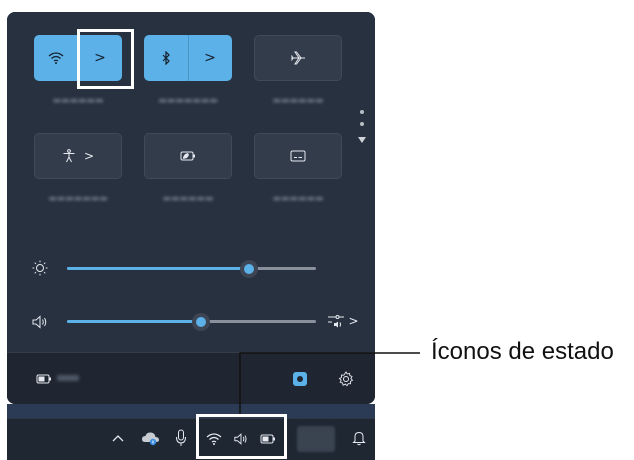  What do you see at coordinates (329, 383) in the screenshot?
I see `callout-line` at bounding box center [329, 383].